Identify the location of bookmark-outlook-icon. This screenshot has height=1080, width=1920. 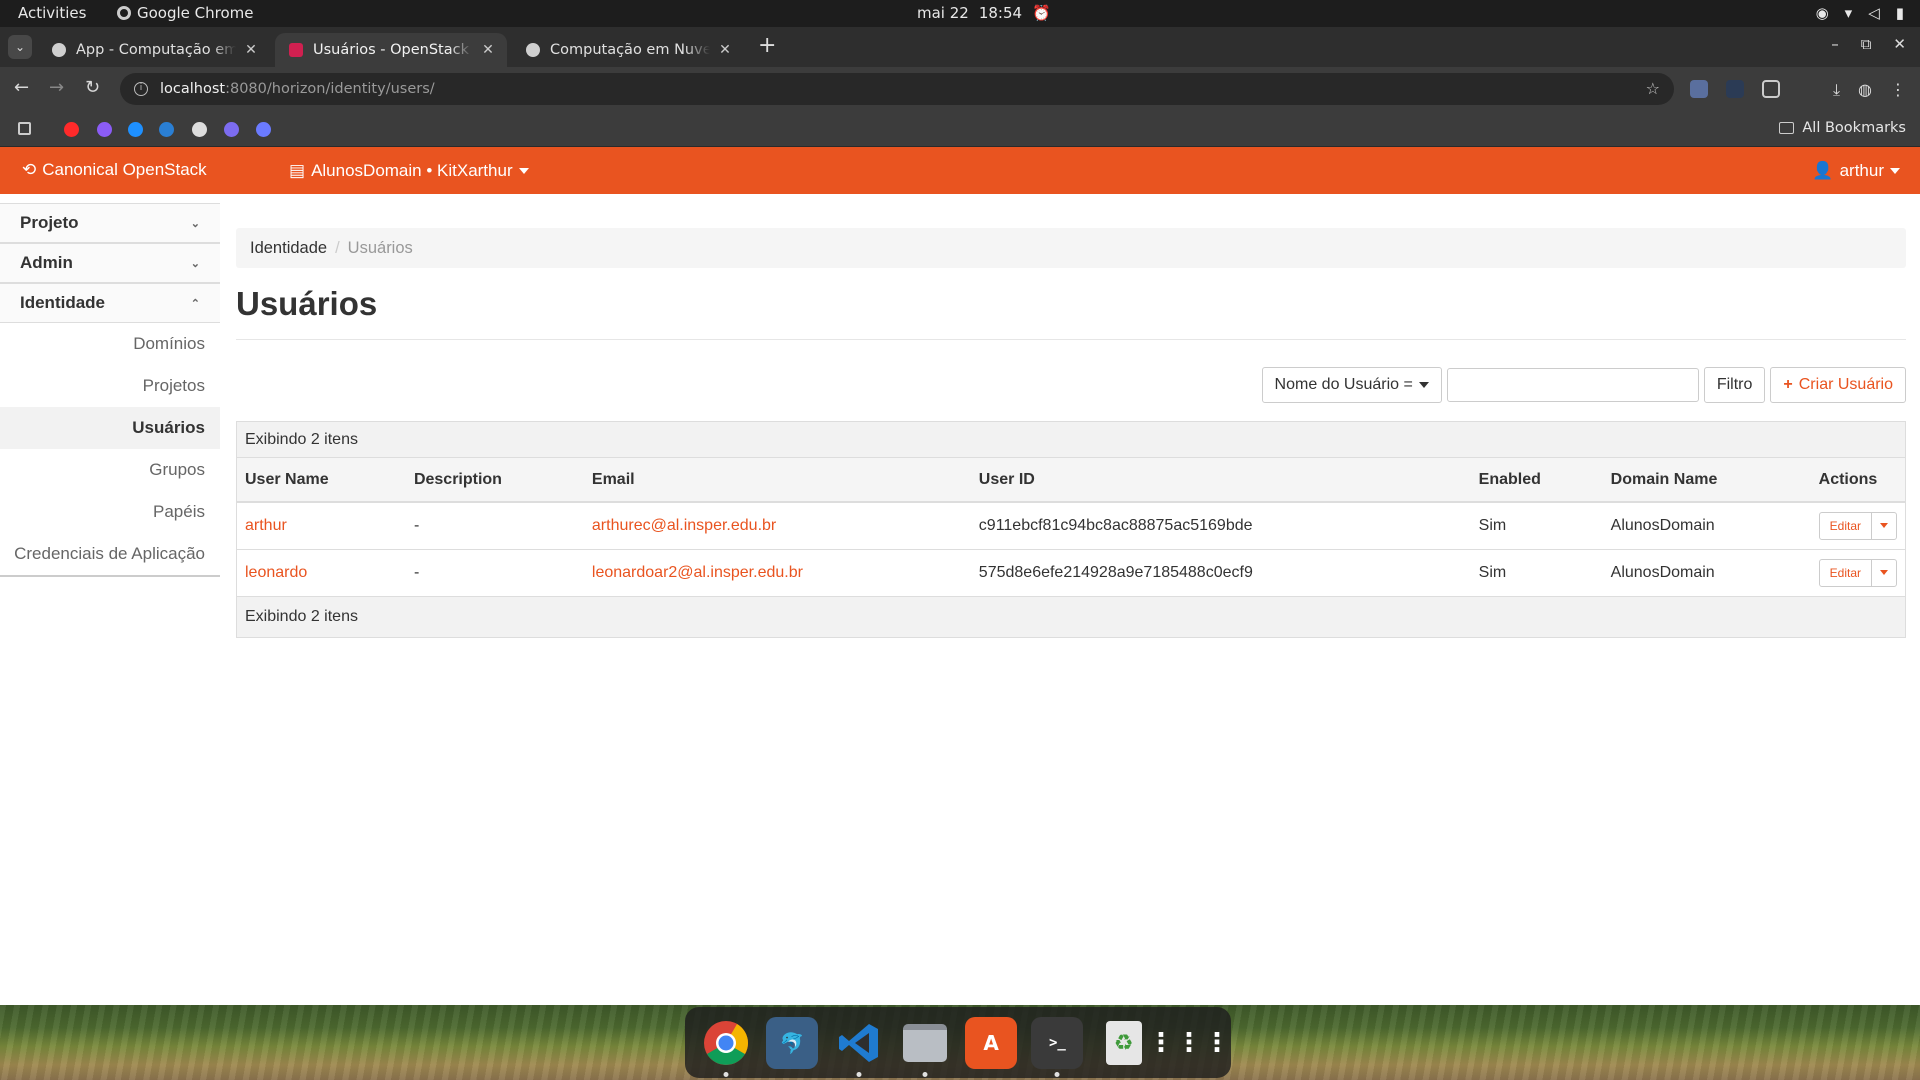
(166, 129).